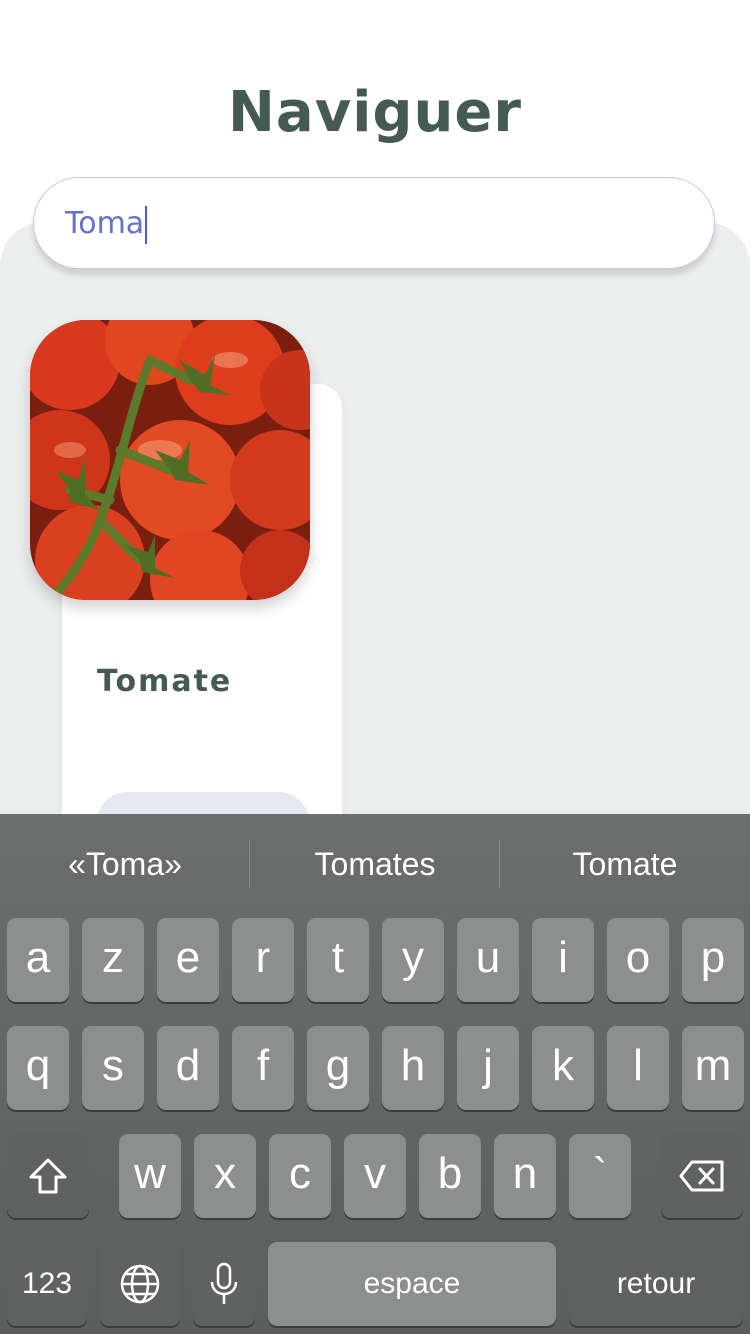 Image resolution: width=750 pixels, height=1334 pixels. I want to click on key-d: d, so click(188, 1068).